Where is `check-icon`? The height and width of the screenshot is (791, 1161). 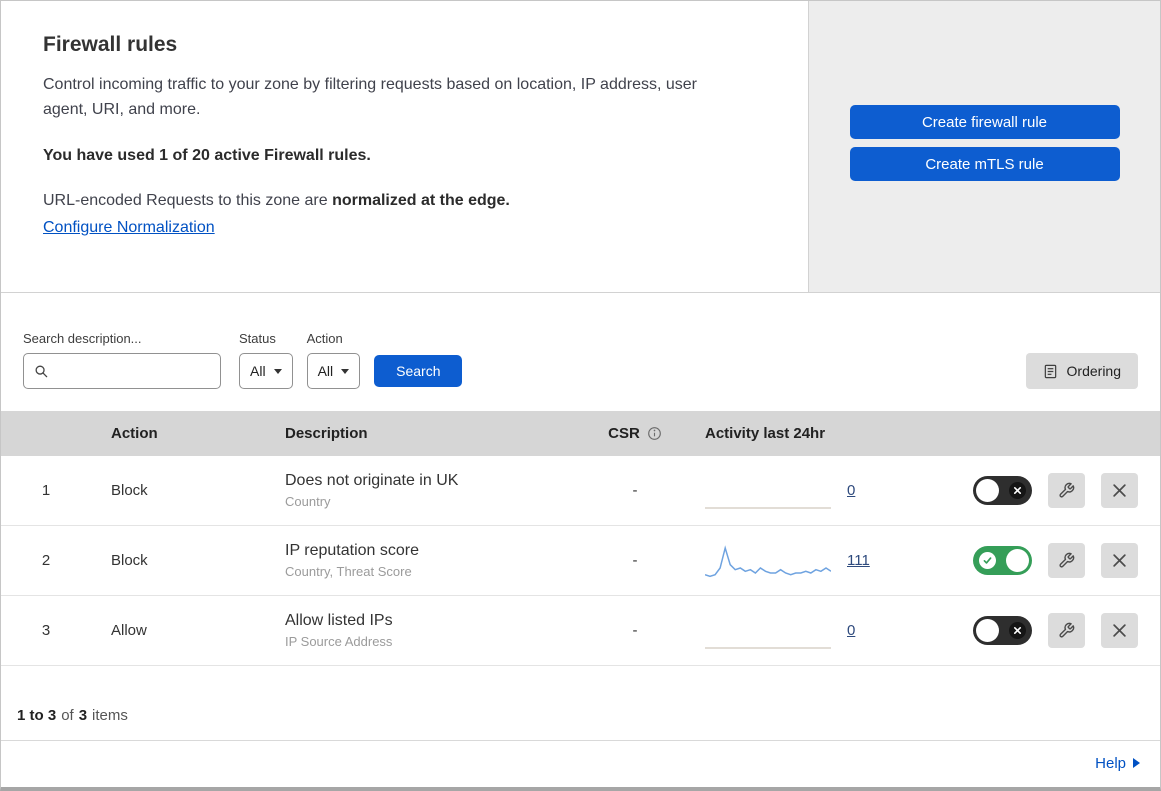 check-icon is located at coordinates (987, 560).